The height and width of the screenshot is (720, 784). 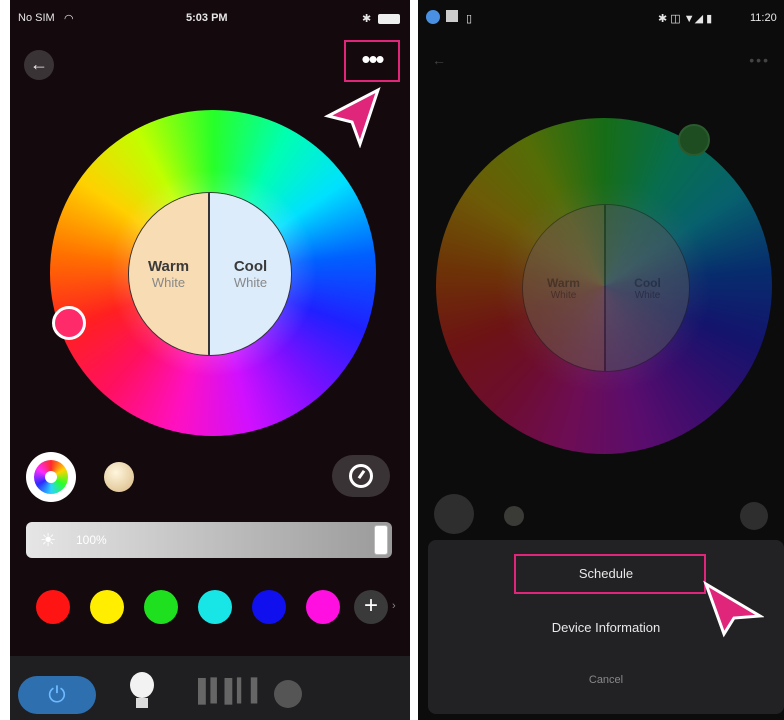 I want to click on sun-icon: ☀, so click(x=48, y=540).